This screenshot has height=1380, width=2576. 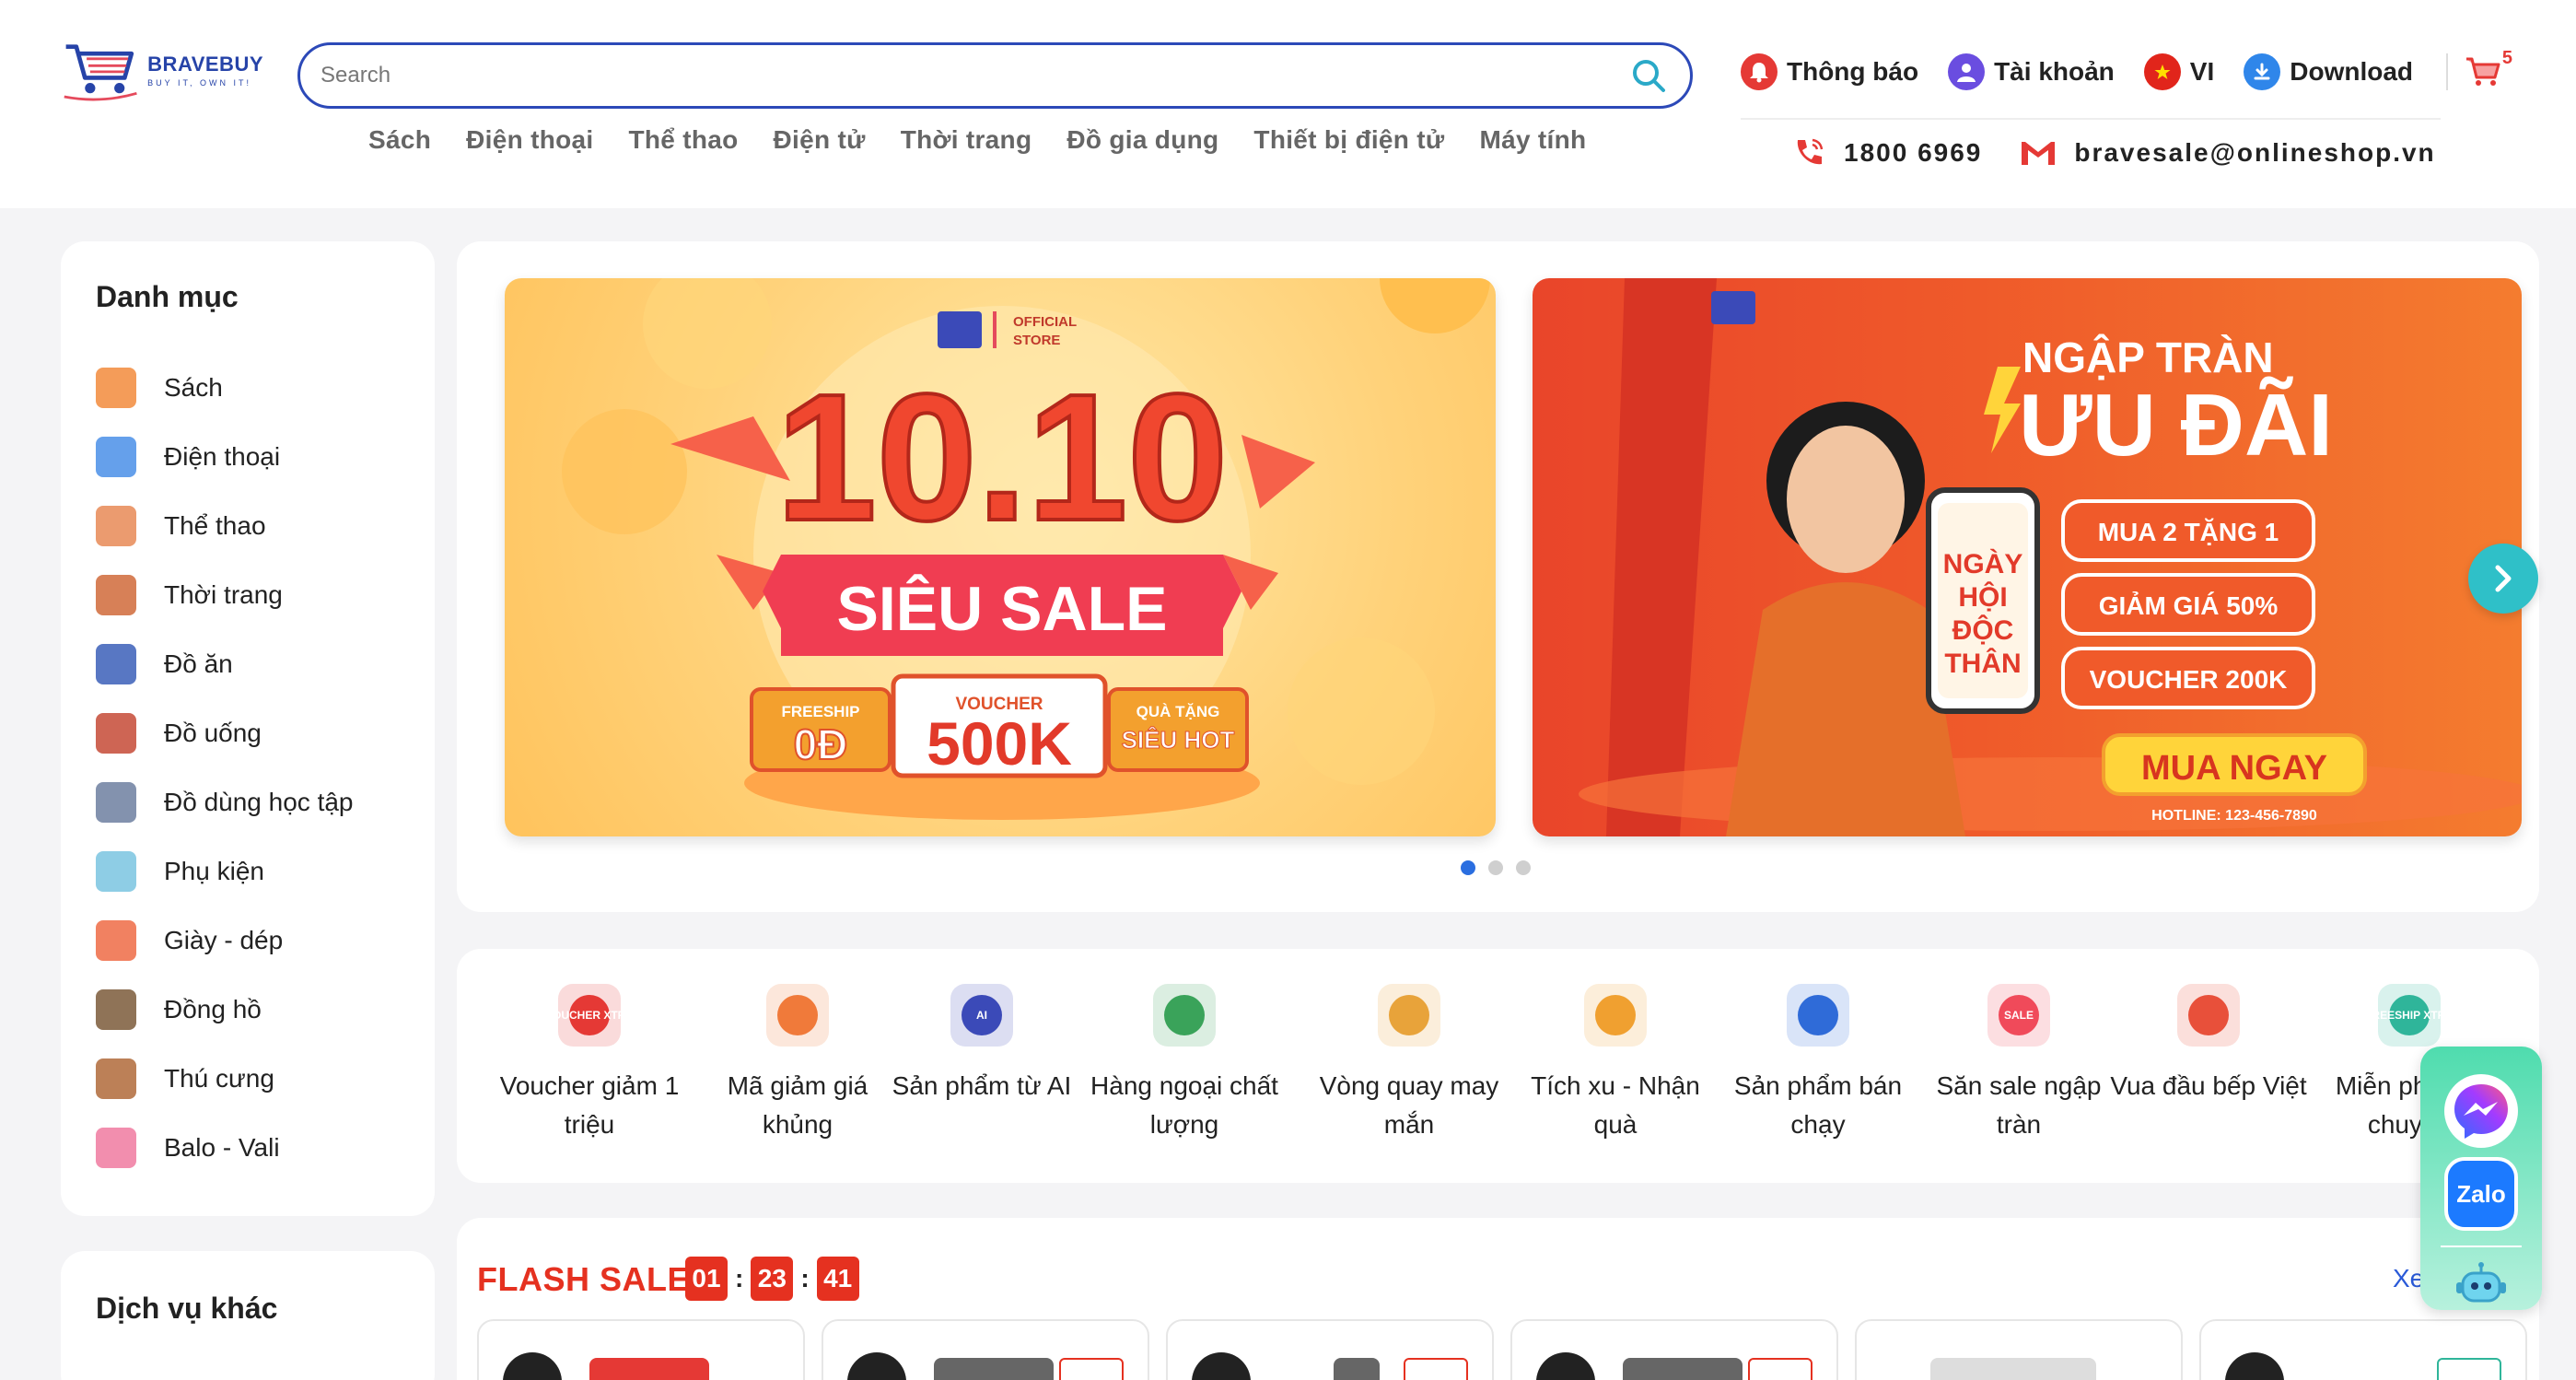 I want to click on download-icon, so click(x=2262, y=72).